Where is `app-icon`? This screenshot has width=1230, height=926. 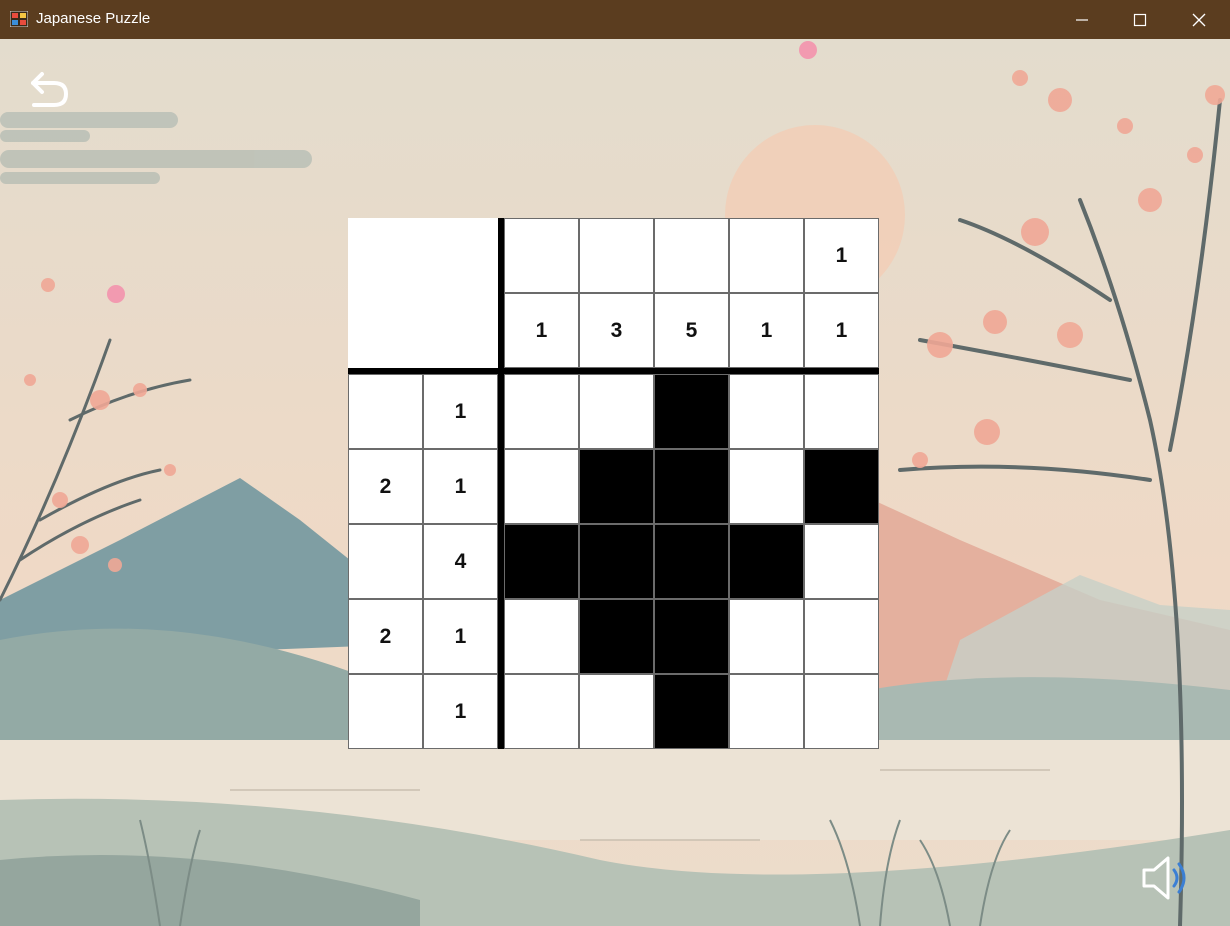 app-icon is located at coordinates (19, 19).